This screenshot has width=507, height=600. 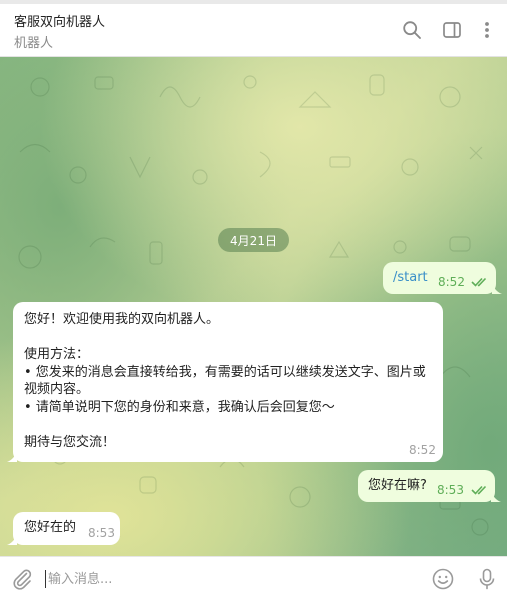 What do you see at coordinates (487, 30) in the screenshot?
I see `more-vertical-icon` at bounding box center [487, 30].